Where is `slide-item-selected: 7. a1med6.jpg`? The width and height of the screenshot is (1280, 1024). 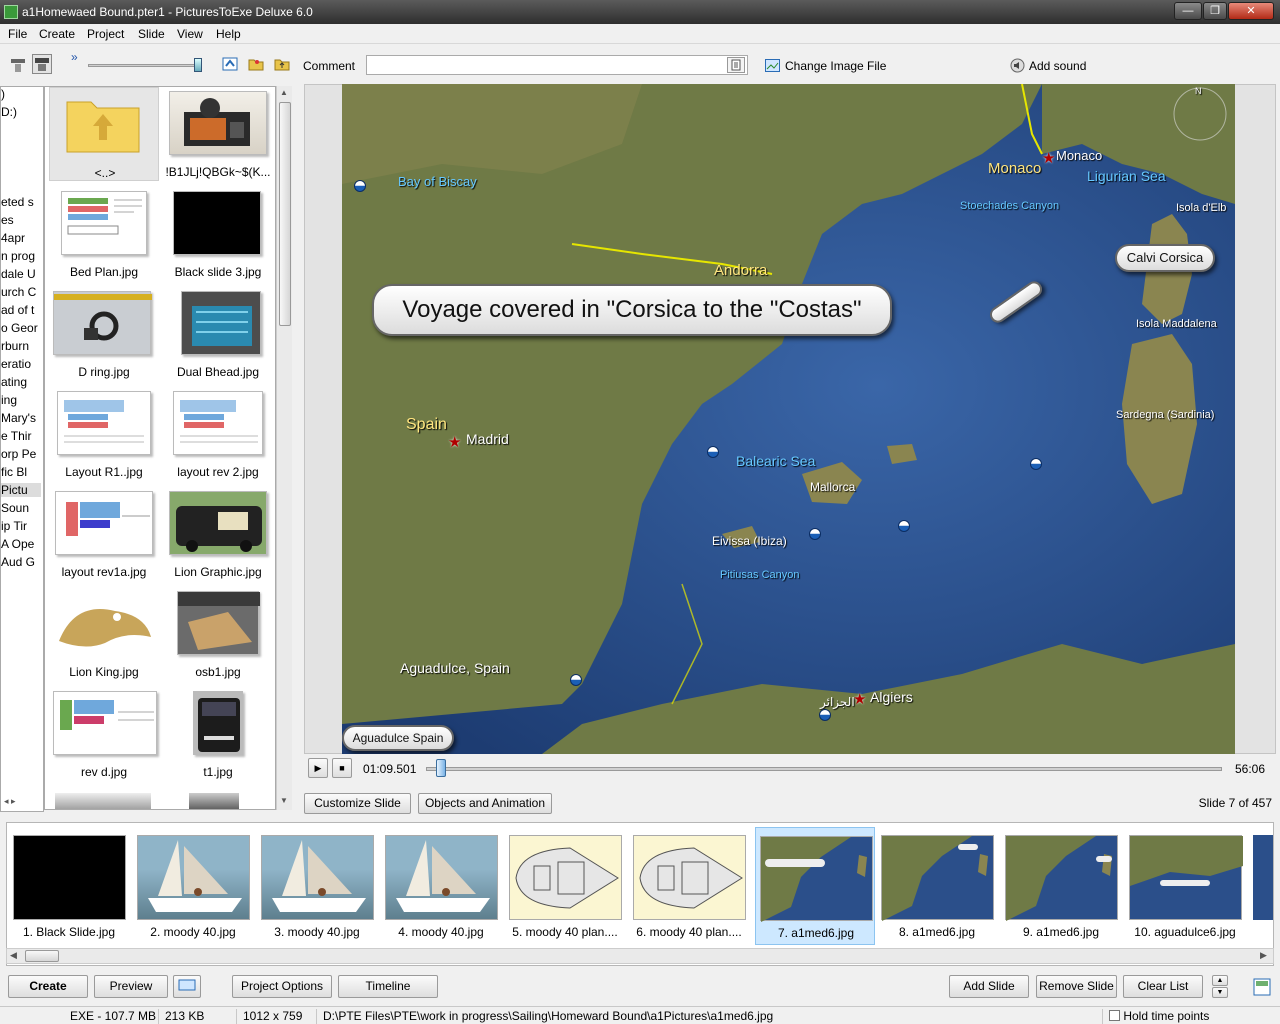
slide-item-selected: 7. a1med6.jpg is located at coordinates (815, 886).